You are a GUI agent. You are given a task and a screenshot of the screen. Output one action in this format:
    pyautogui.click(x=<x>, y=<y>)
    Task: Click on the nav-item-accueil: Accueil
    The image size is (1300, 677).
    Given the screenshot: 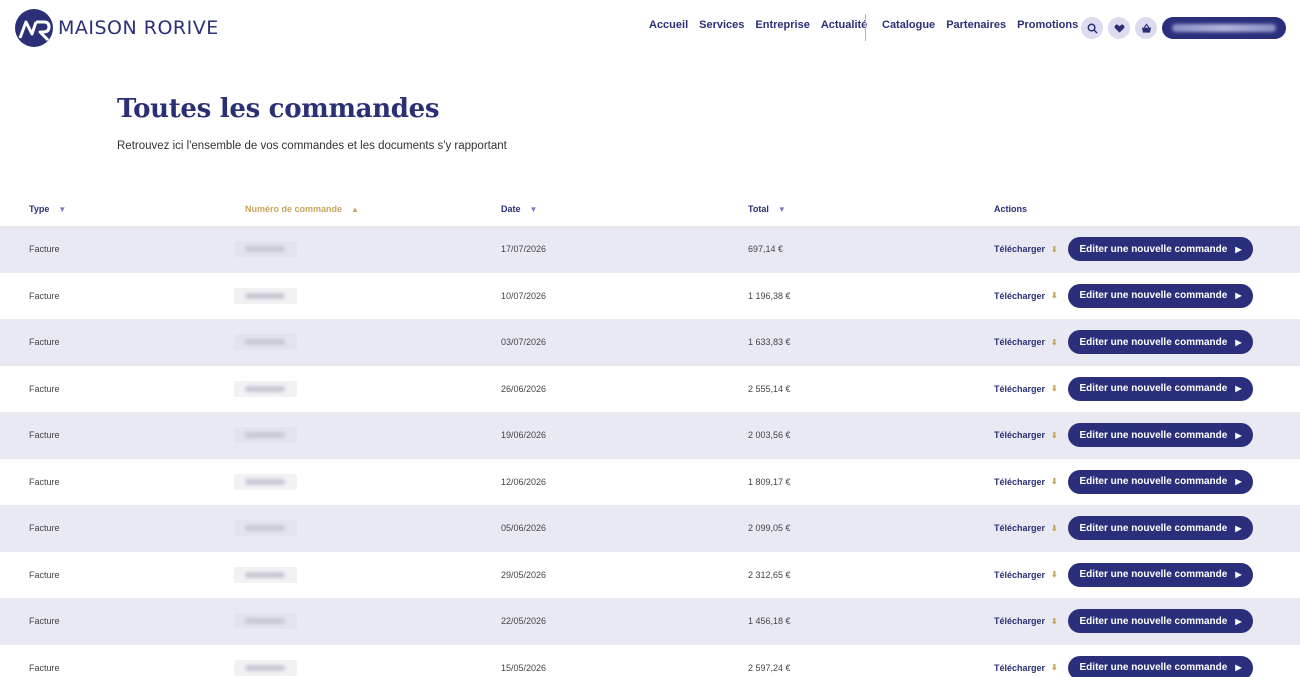 What is the action you would take?
    pyautogui.click(x=668, y=25)
    